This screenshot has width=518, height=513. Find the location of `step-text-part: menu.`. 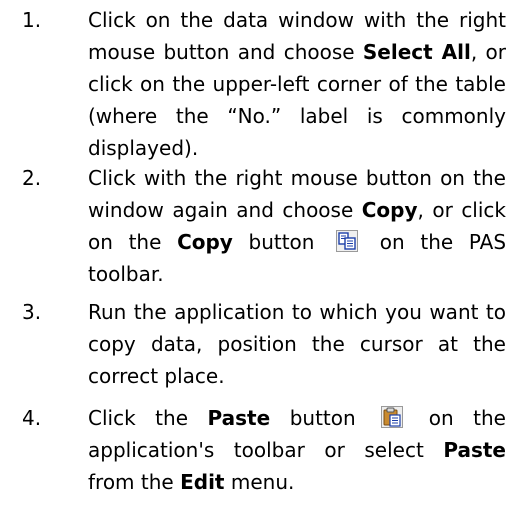

step-text-part: menu. is located at coordinates (259, 482).